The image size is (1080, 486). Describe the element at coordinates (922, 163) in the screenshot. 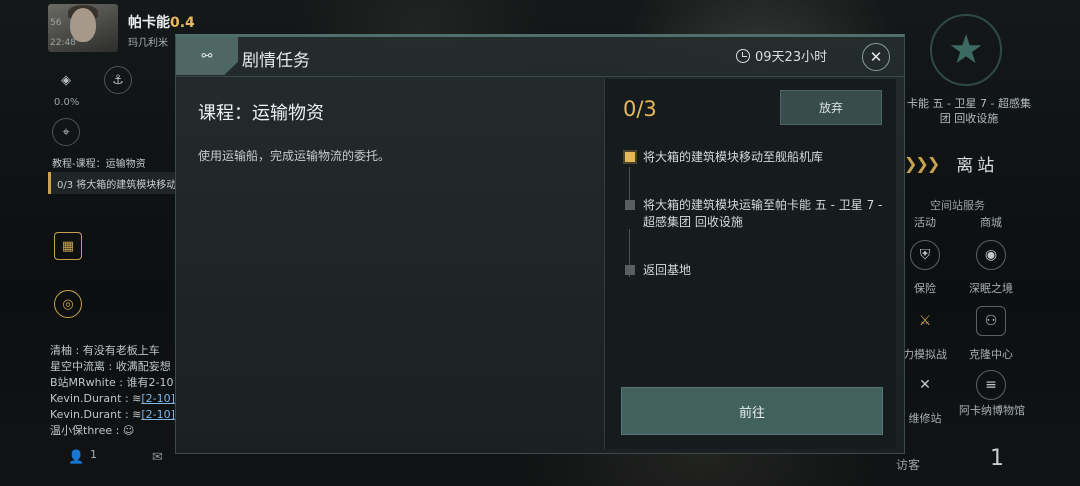

I see `chevron-right-icon: ❯❯❯` at that location.